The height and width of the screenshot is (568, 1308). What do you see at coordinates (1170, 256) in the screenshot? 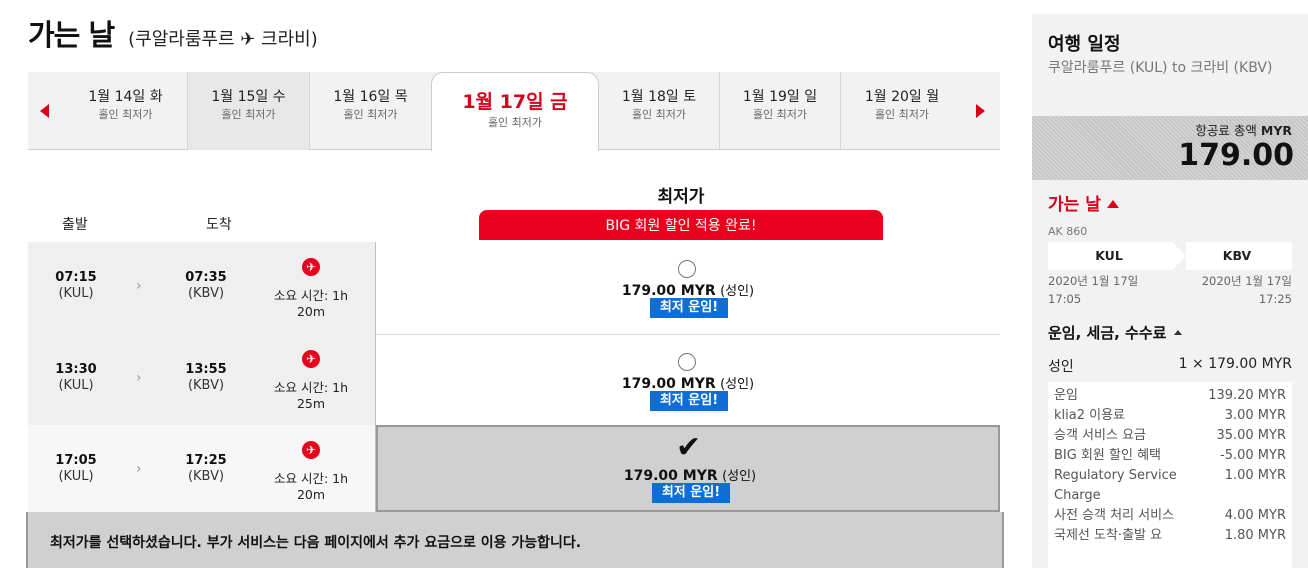
I see `segment-bar: KUL KBV` at bounding box center [1170, 256].